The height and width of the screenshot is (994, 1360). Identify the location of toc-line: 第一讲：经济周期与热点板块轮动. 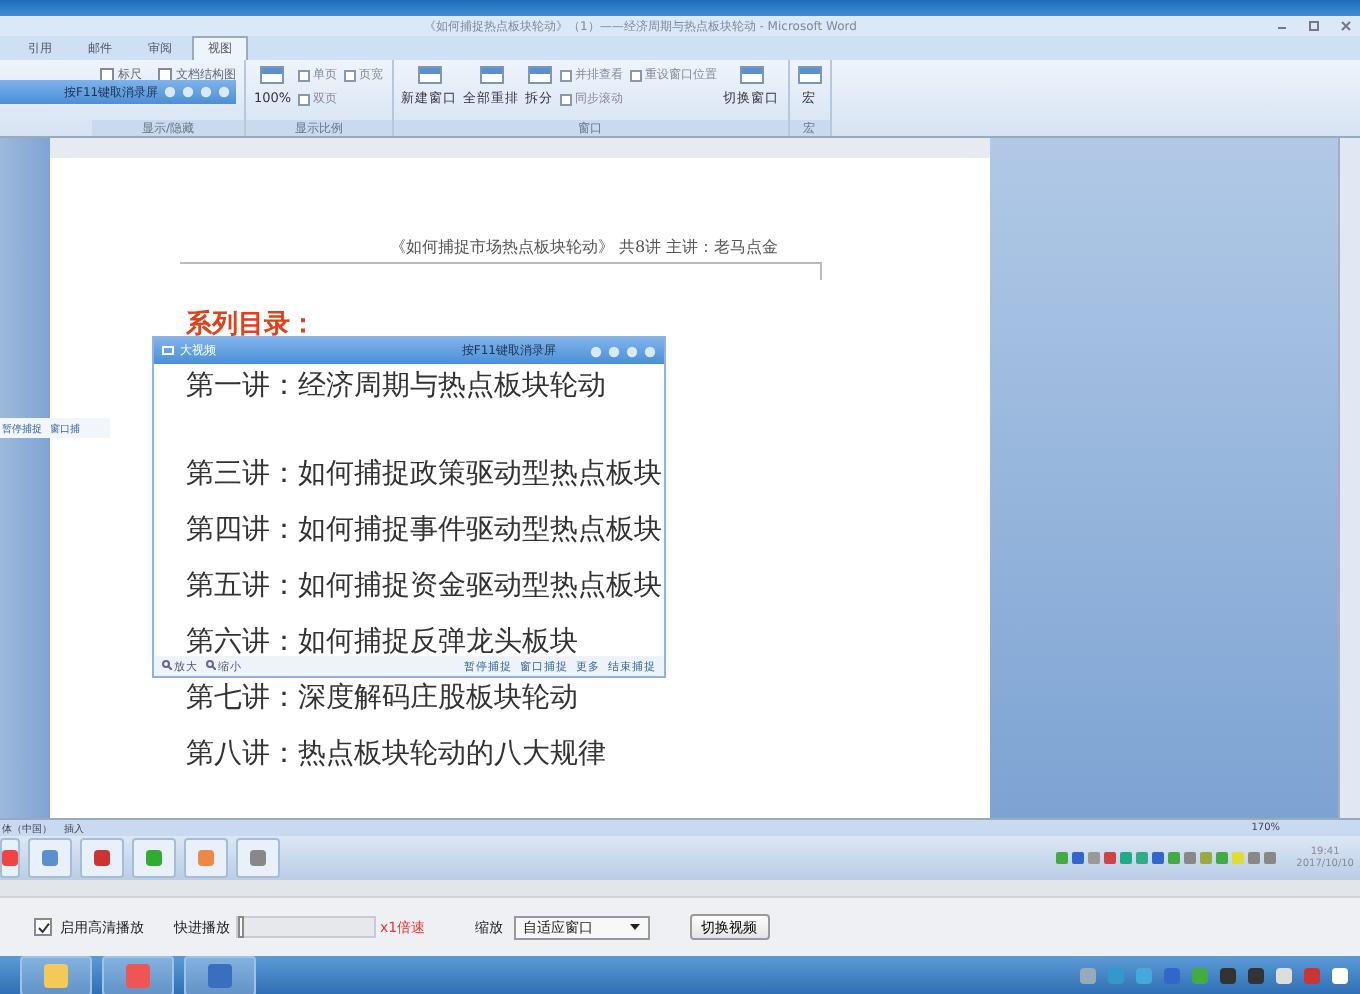
(396, 386).